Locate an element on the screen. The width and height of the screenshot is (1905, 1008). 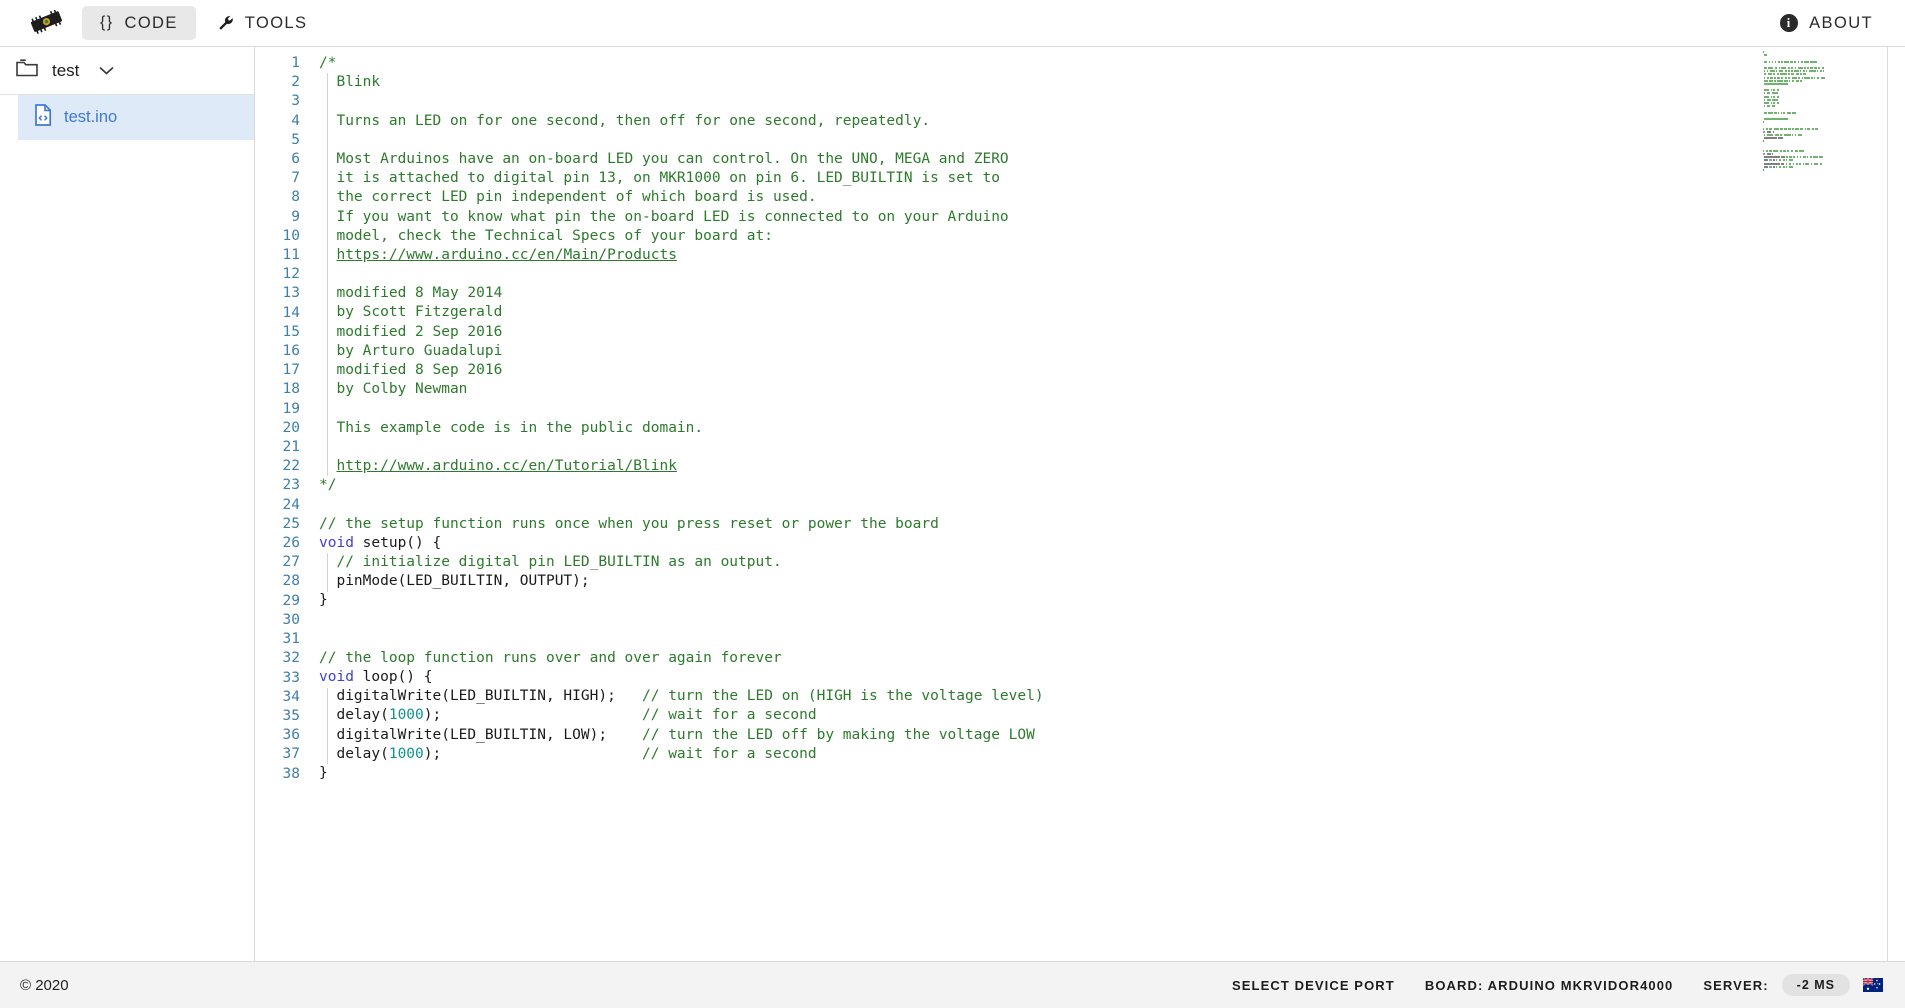
select-device-port-button: SELECT DEVICE PORT is located at coordinates (1313, 985).